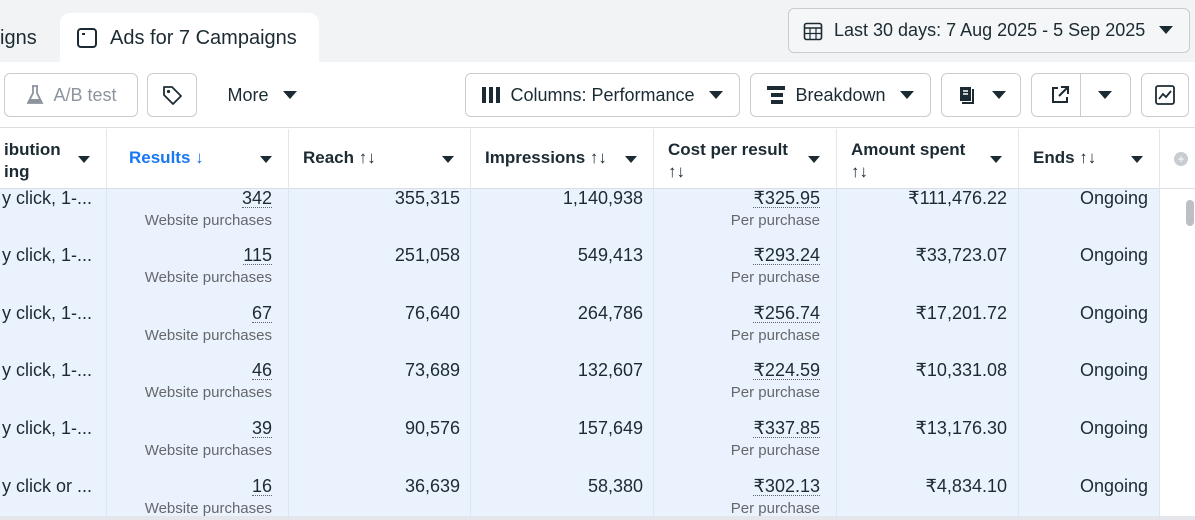 Image resolution: width=1195 pixels, height=520 pixels. I want to click on results-value: 342, so click(256, 198).